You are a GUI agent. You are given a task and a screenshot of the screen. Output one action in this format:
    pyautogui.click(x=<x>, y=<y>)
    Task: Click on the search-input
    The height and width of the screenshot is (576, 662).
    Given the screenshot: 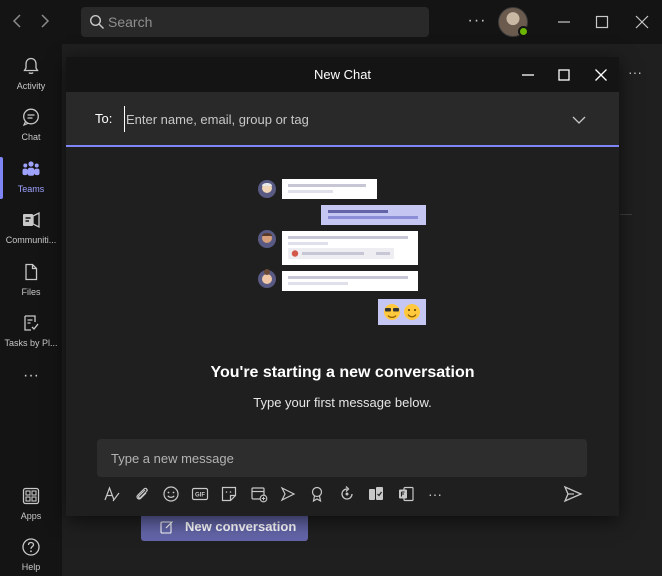 What is the action you would take?
    pyautogui.click(x=265, y=22)
    